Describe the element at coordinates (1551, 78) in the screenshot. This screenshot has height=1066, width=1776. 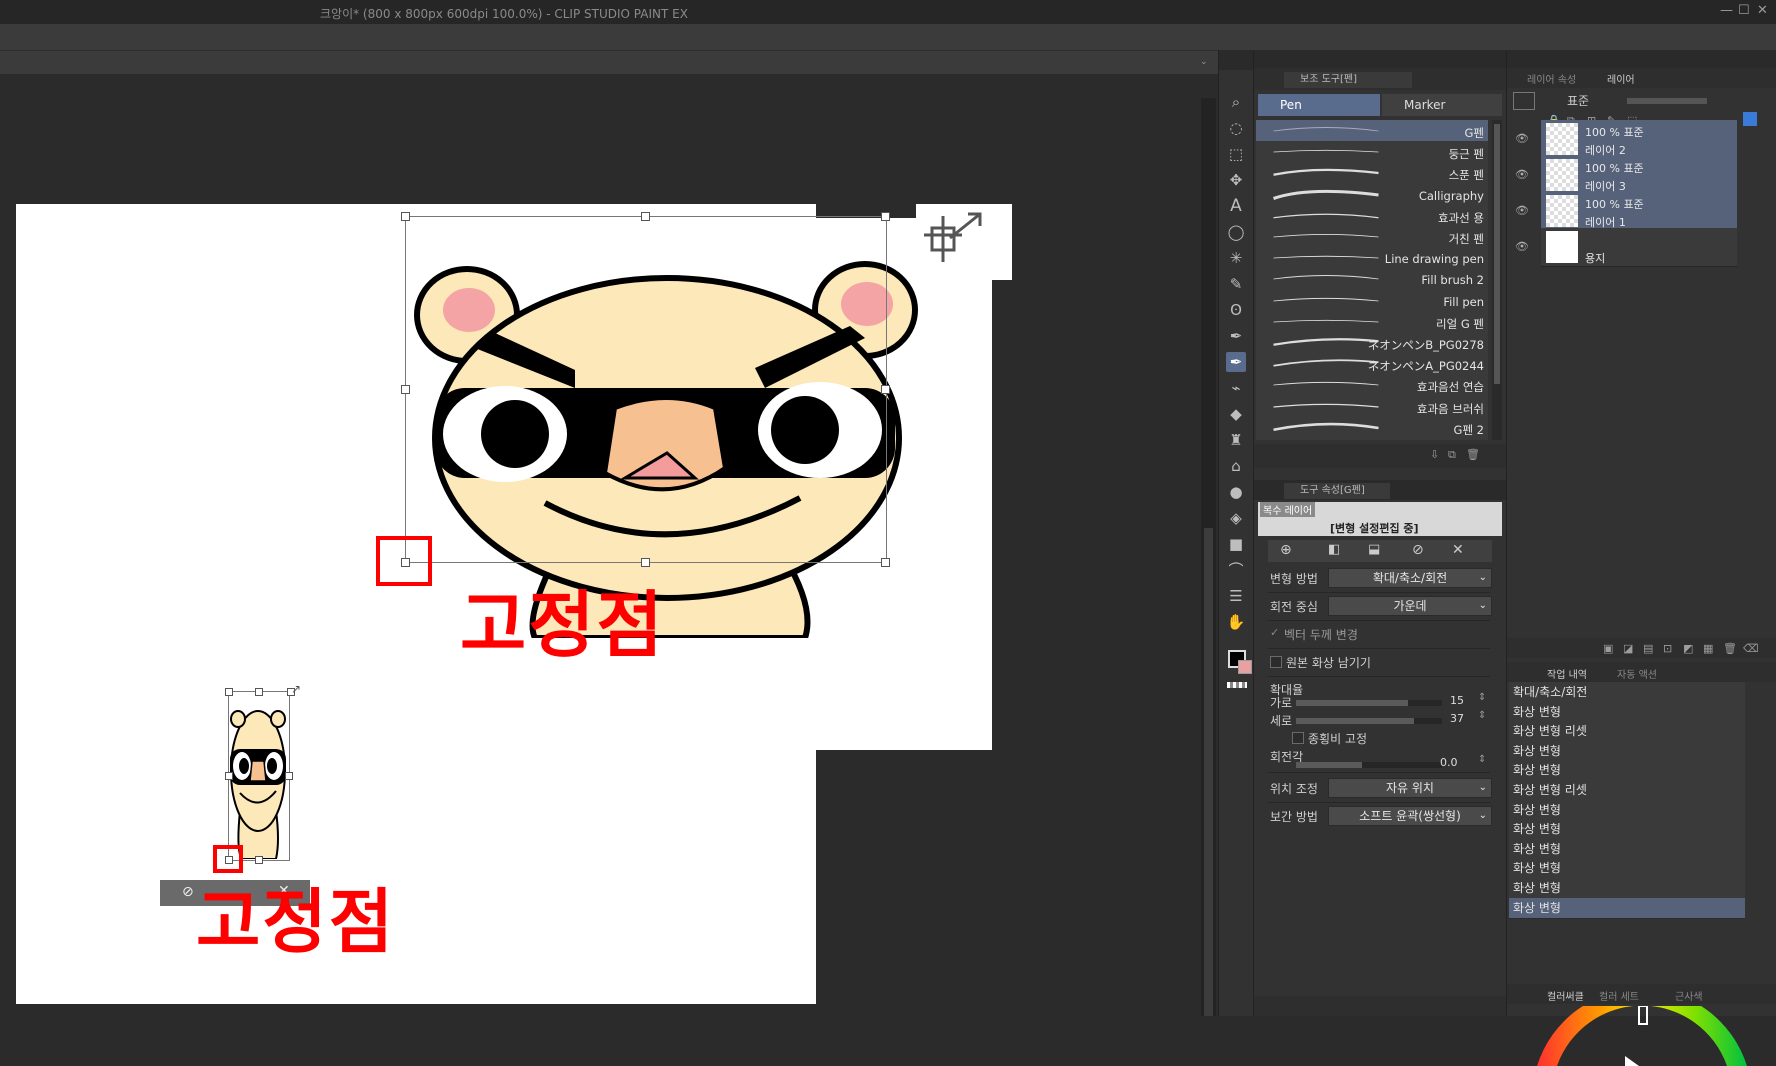
I see `layer-property-tab: 레이어 속성` at that location.